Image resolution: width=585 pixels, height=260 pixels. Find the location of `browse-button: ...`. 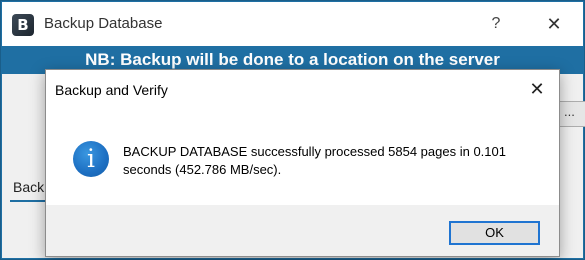

browse-button: ... is located at coordinates (571, 114).